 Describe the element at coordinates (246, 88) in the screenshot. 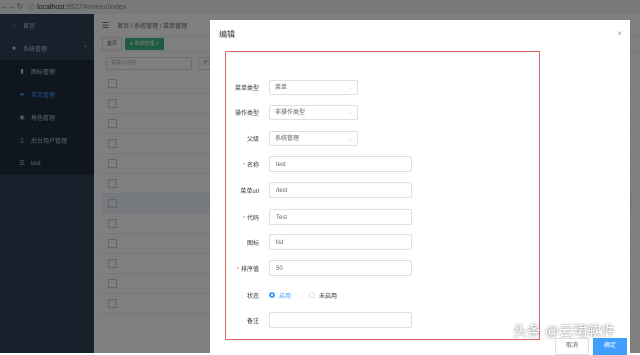

I see `menu-type-label: 菜单类型` at that location.